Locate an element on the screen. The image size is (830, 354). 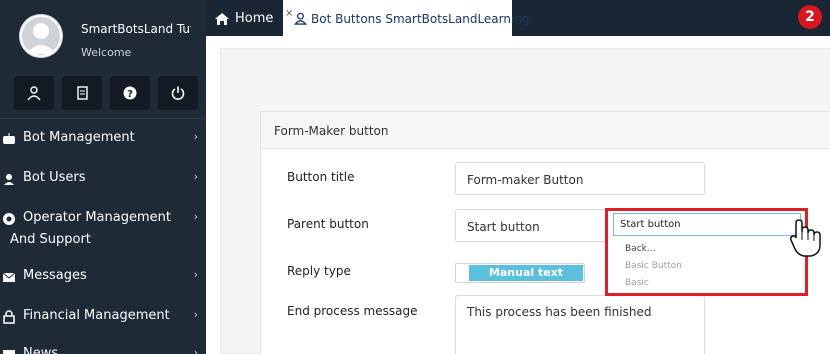
tab-home: Home is located at coordinates (243, 18).